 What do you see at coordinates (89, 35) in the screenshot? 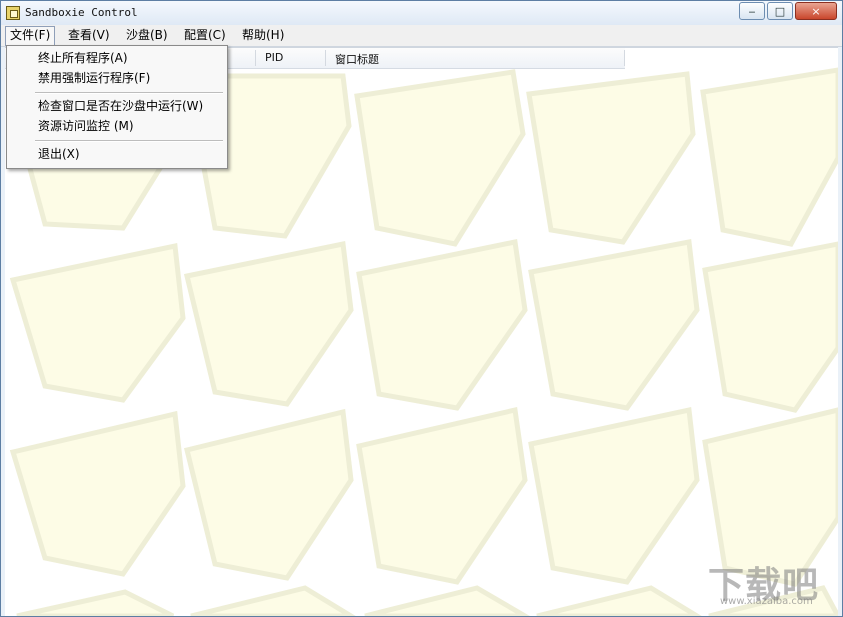
I see `menu-view: 查看(V)` at bounding box center [89, 35].